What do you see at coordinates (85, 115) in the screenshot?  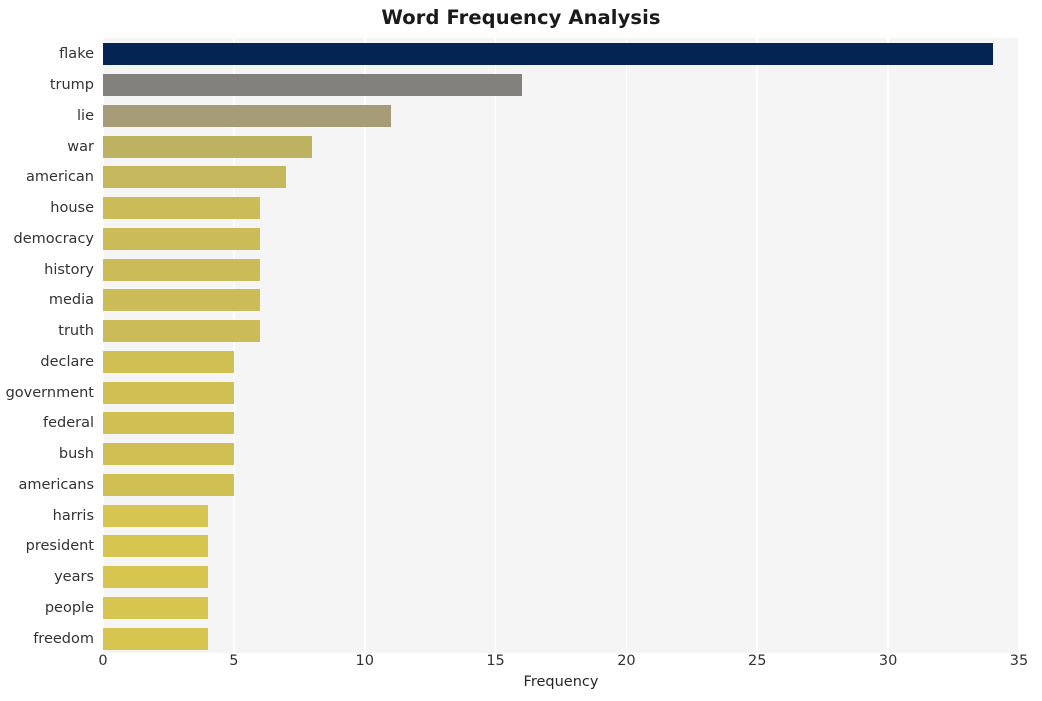 I see `y-tick-label-lie: lie` at bounding box center [85, 115].